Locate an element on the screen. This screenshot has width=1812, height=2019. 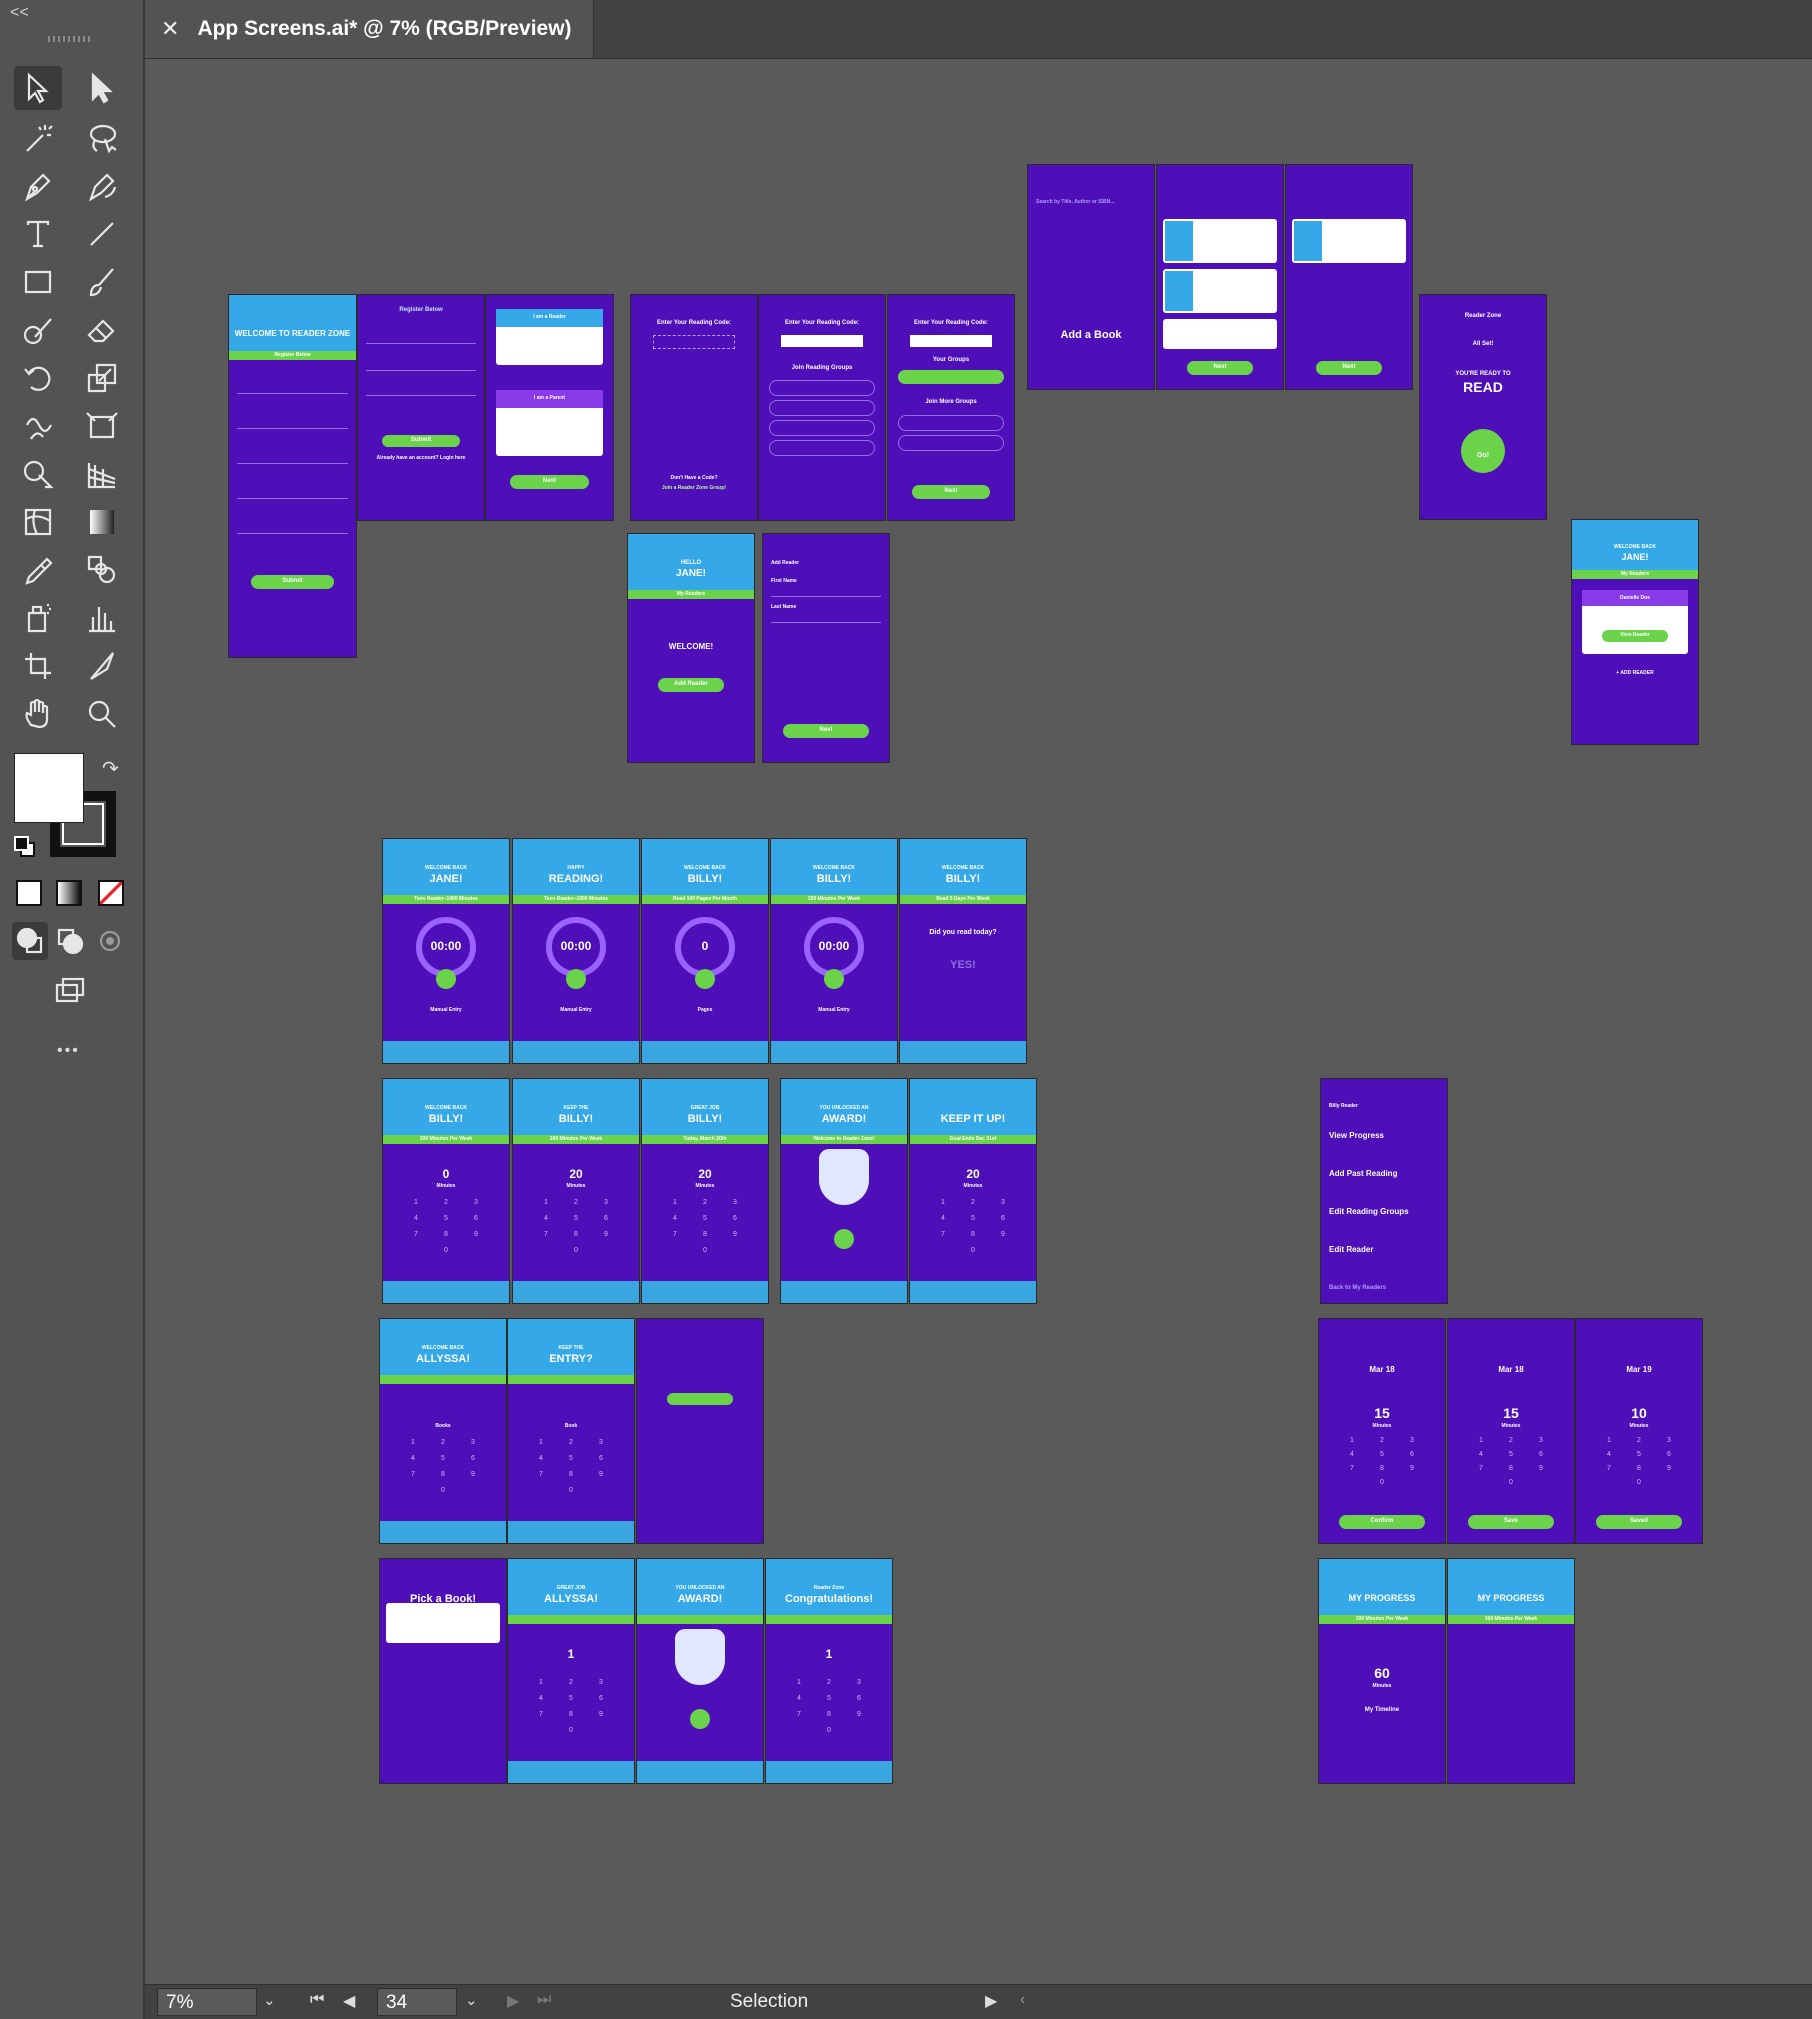
artboard-past-1: Mar 18 15 Minutes 1 2 3 4 5 6 7 8 9 0 Save is located at coordinates (1511, 1431).